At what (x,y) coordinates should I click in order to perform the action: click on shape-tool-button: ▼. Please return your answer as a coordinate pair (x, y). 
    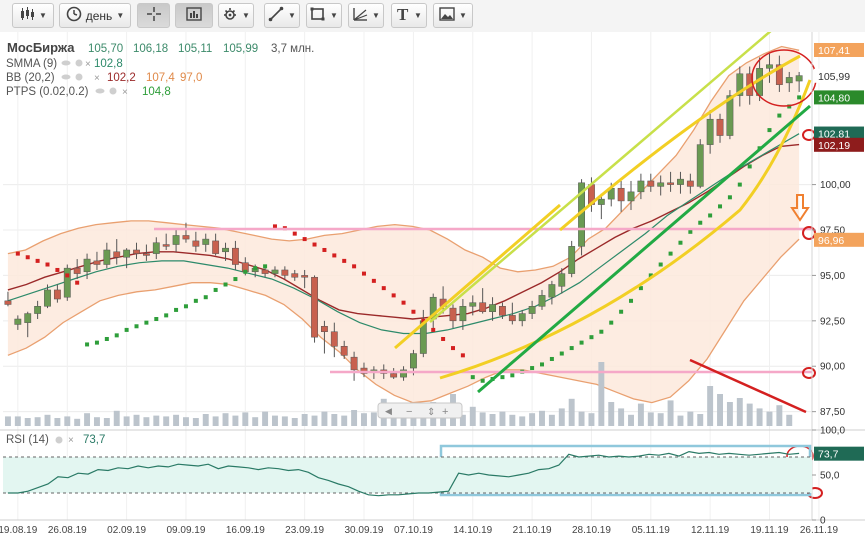
    Looking at the image, I should click on (324, 15).